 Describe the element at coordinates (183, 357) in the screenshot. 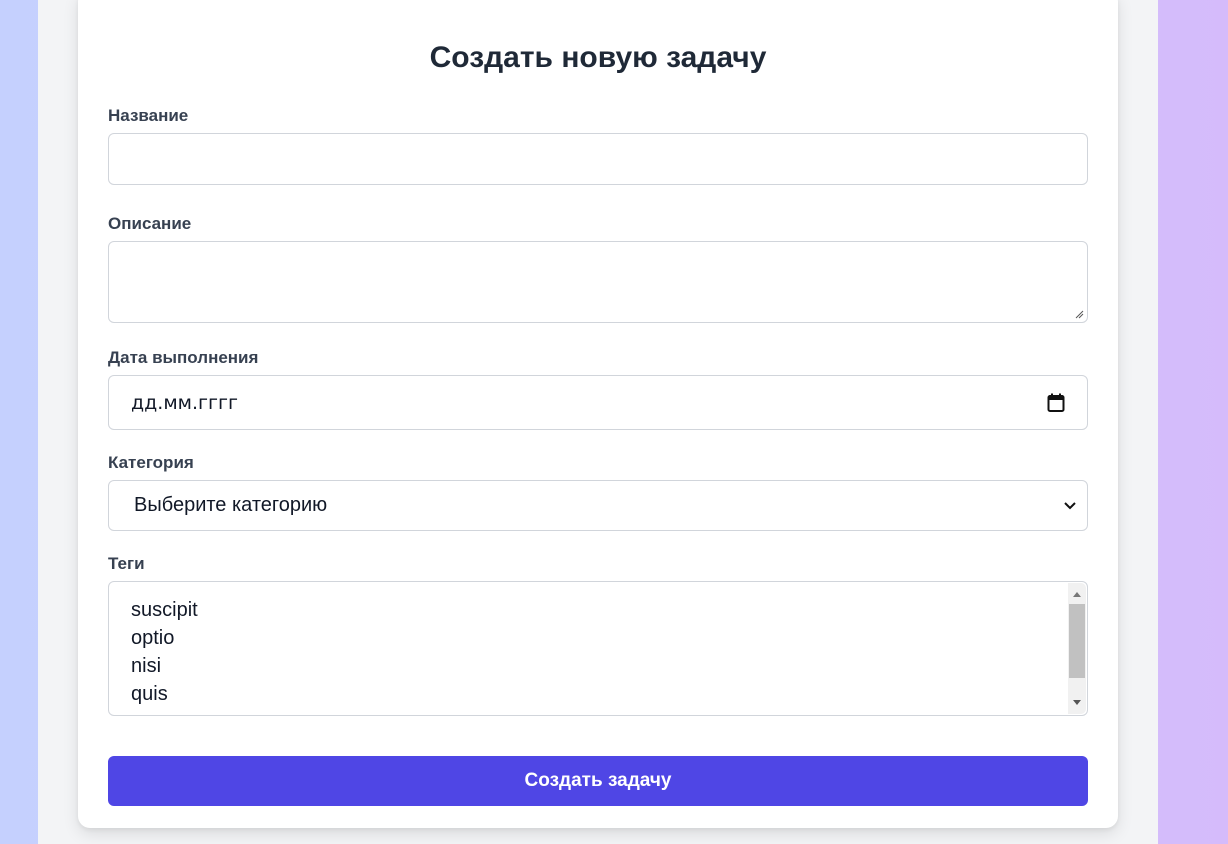

I see `due-date-label: Дата выполнения` at that location.